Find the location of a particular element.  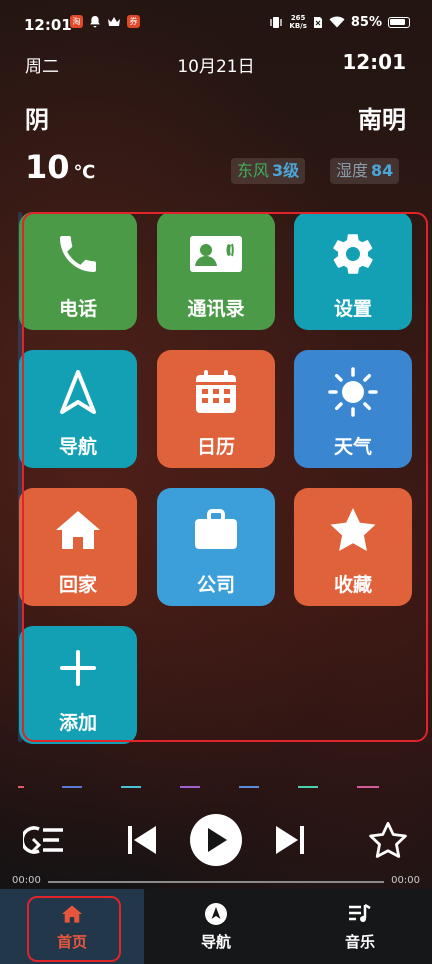

previous-icon is located at coordinates (142, 840).